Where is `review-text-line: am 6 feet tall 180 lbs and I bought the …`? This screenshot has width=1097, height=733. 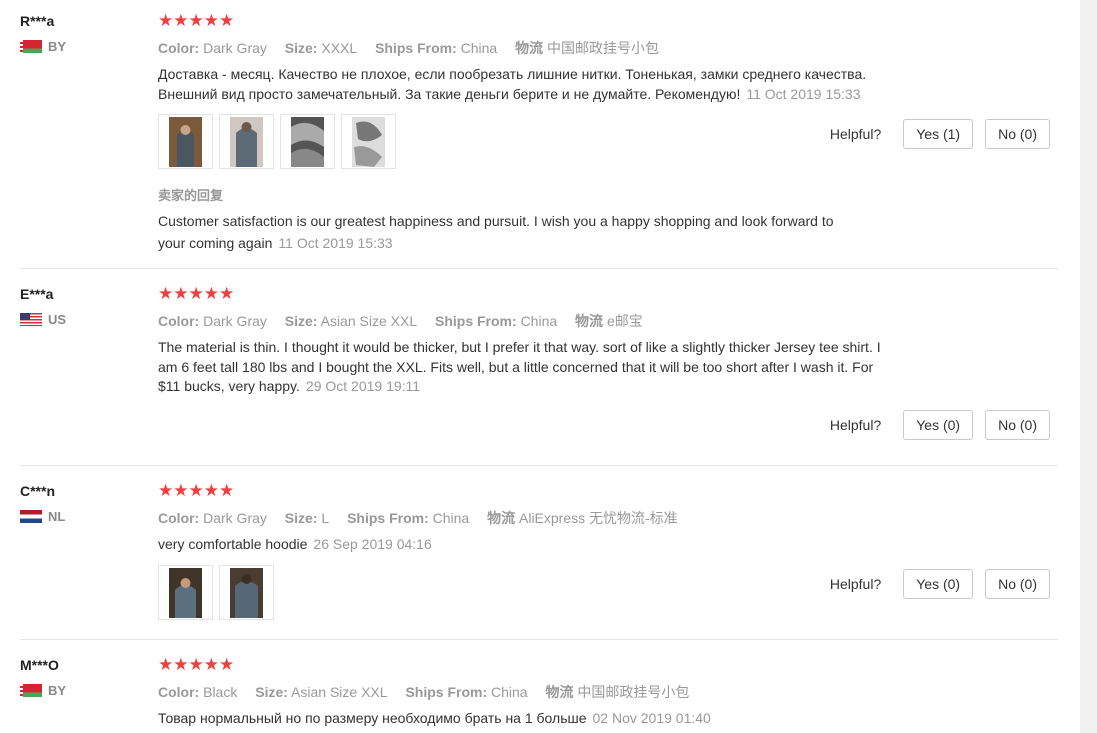
review-text-line: am 6 feet tall 180 lbs and I bought the … is located at coordinates (516, 366).